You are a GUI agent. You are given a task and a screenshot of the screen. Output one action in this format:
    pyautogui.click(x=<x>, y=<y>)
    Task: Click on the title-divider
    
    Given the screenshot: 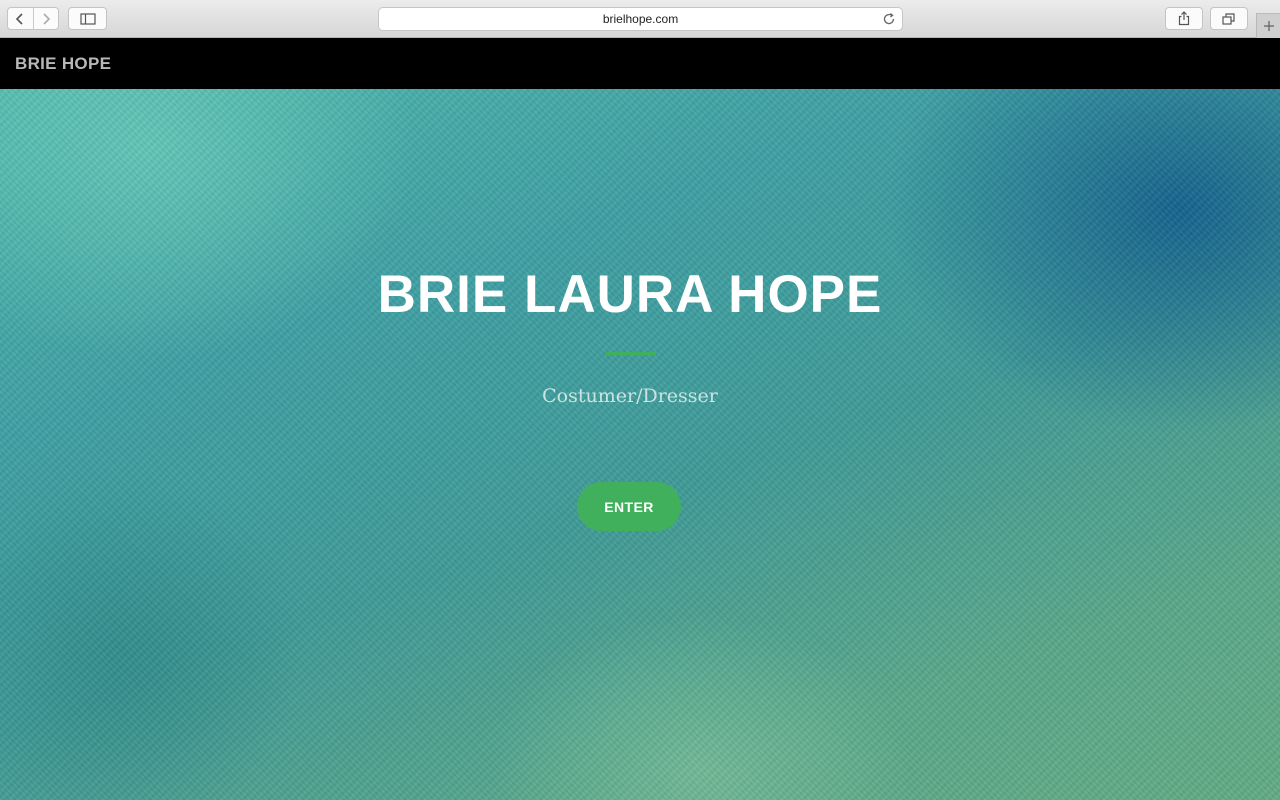 What is the action you would take?
    pyautogui.click(x=630, y=353)
    